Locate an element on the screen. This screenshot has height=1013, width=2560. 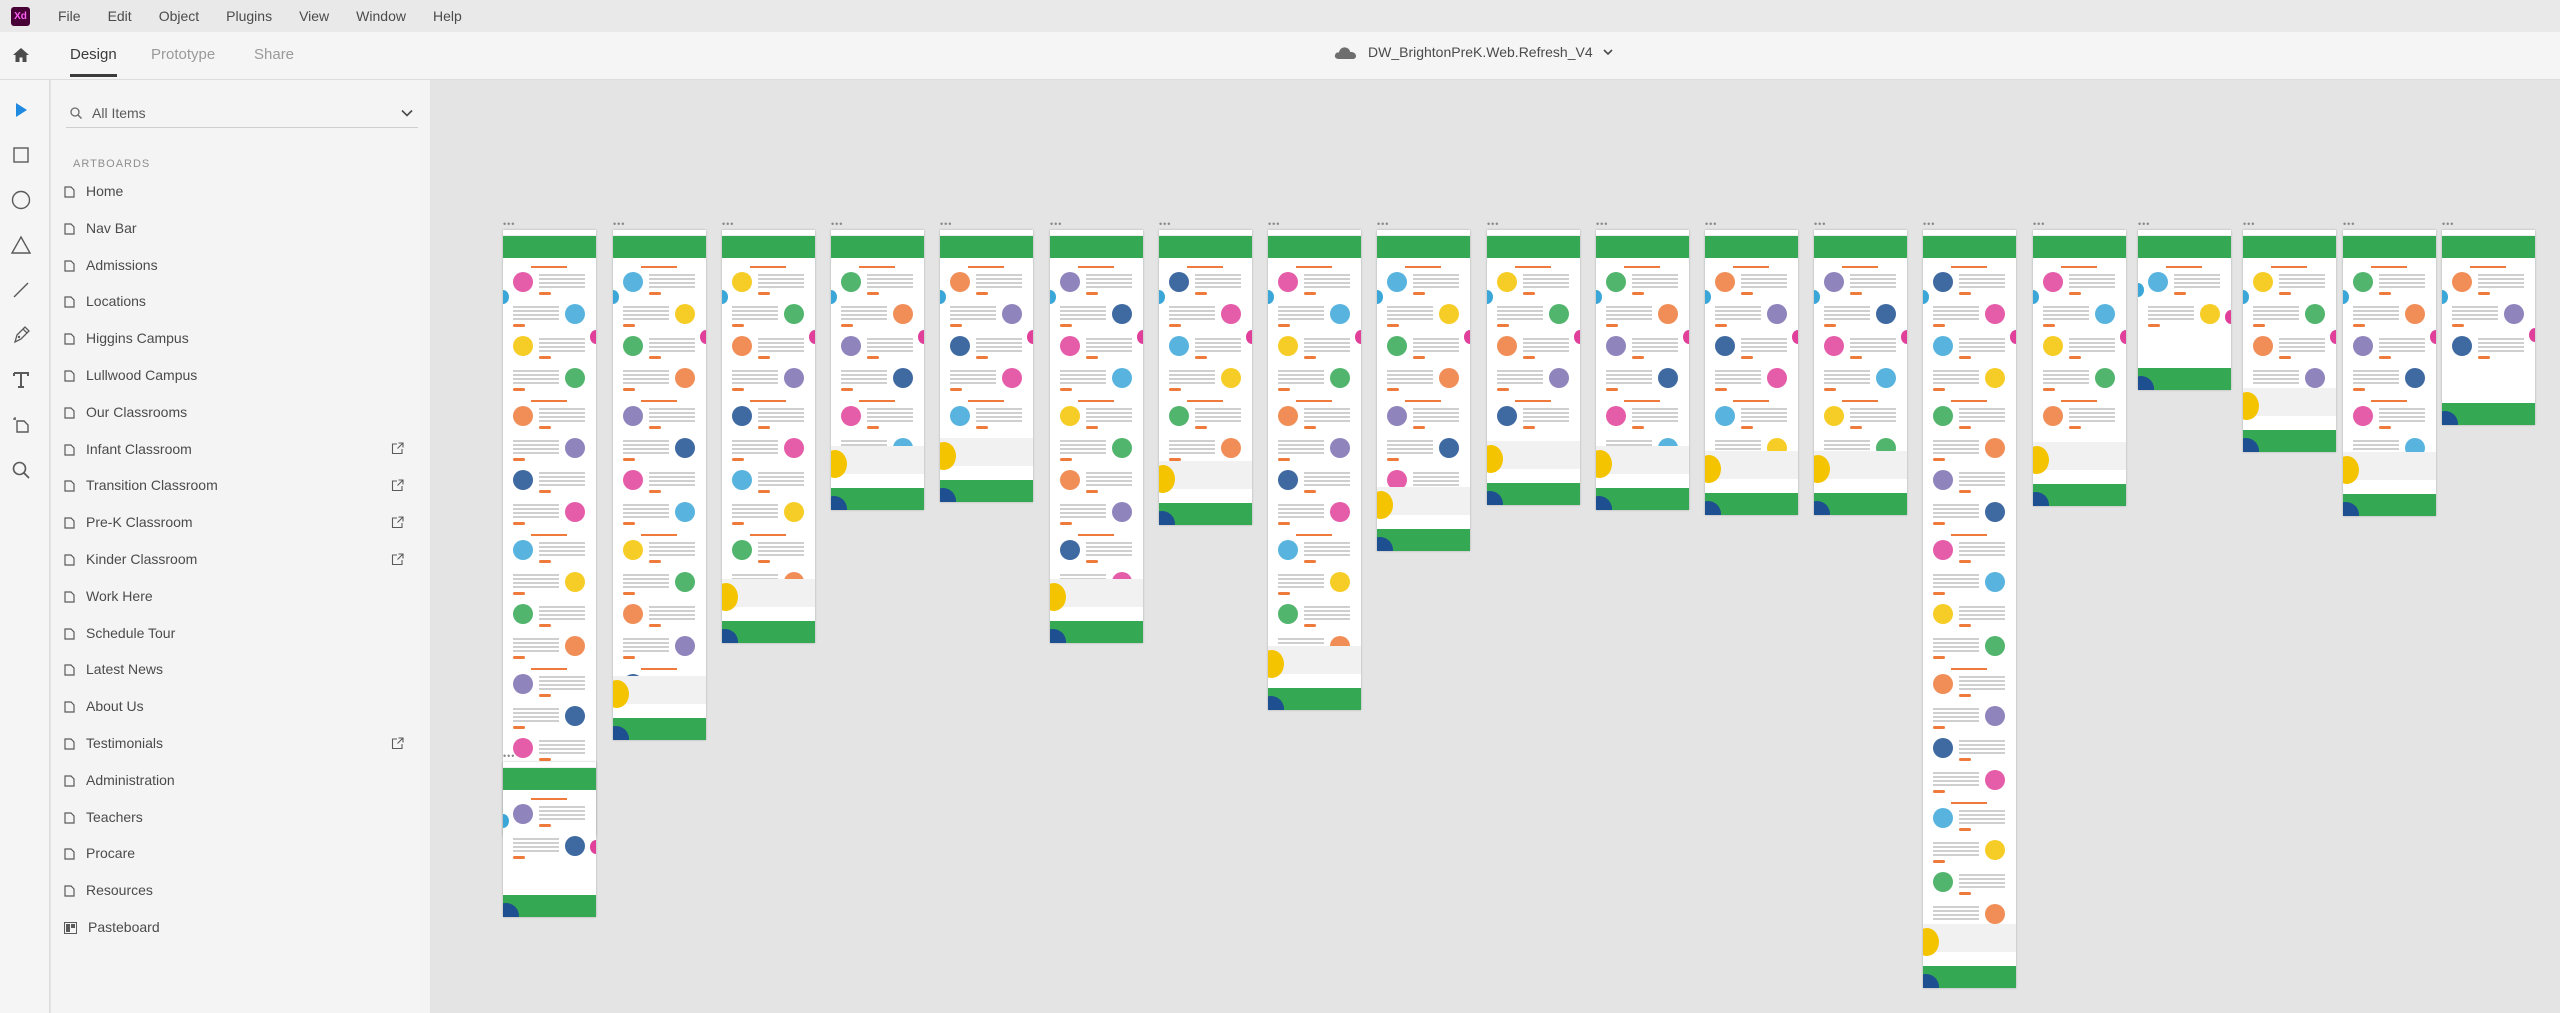
layer-item-higgins-campus: Higgins Campus is located at coordinates (234, 338).